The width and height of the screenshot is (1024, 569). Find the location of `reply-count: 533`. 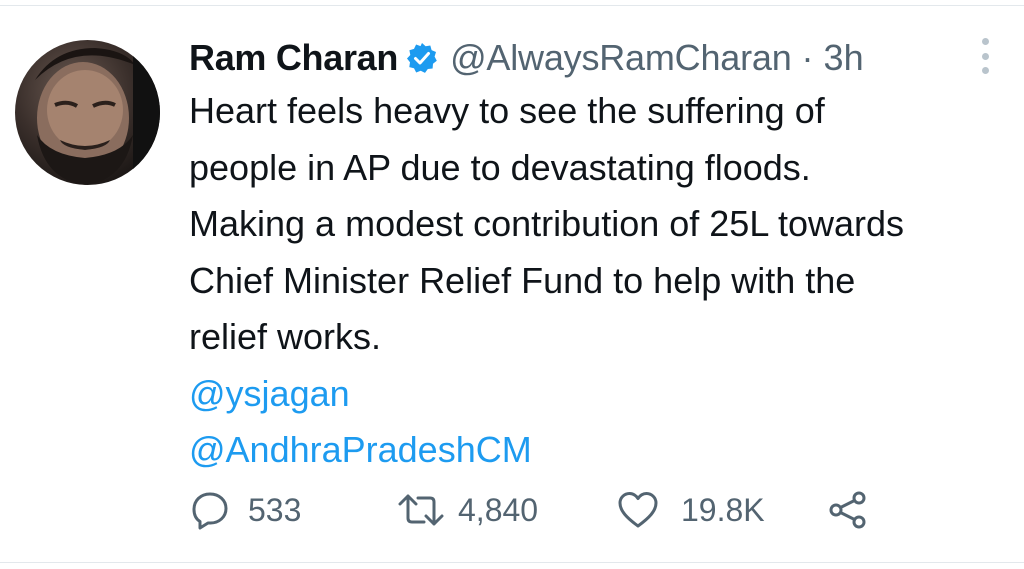

reply-count: 533 is located at coordinates (275, 509).